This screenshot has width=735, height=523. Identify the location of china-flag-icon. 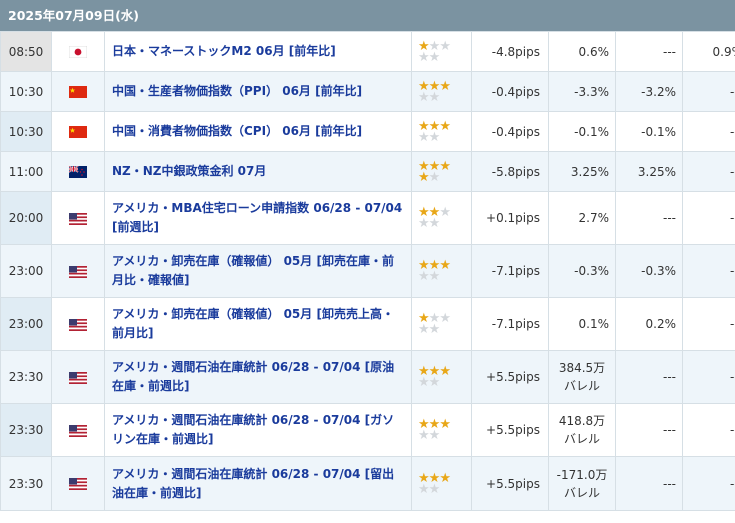
(78, 92).